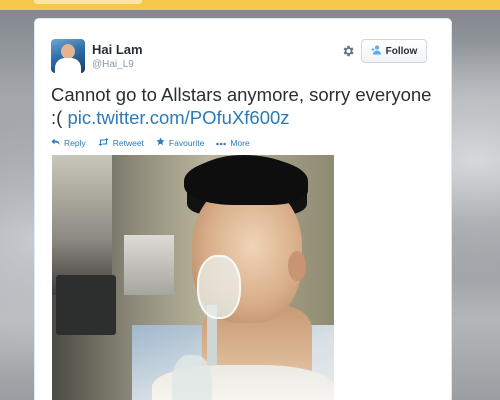  Describe the element at coordinates (113, 64) in the screenshot. I see `author-handle: @Hai_L9` at that location.